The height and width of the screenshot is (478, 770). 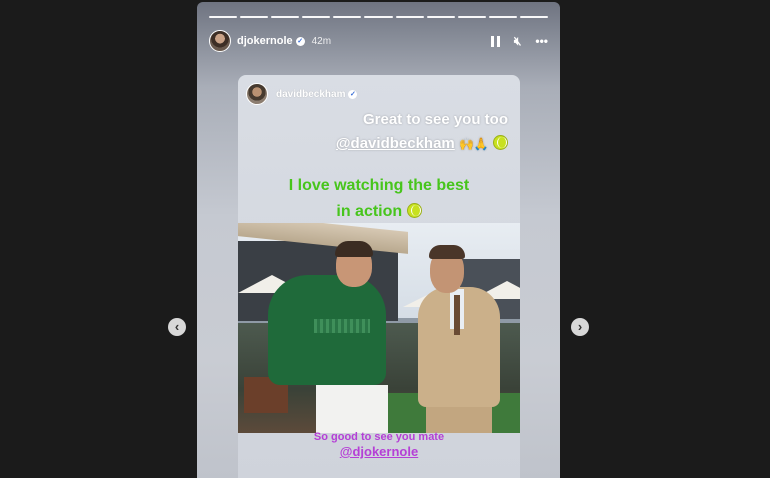 What do you see at coordinates (220, 41) in the screenshot?
I see `avatar` at bounding box center [220, 41].